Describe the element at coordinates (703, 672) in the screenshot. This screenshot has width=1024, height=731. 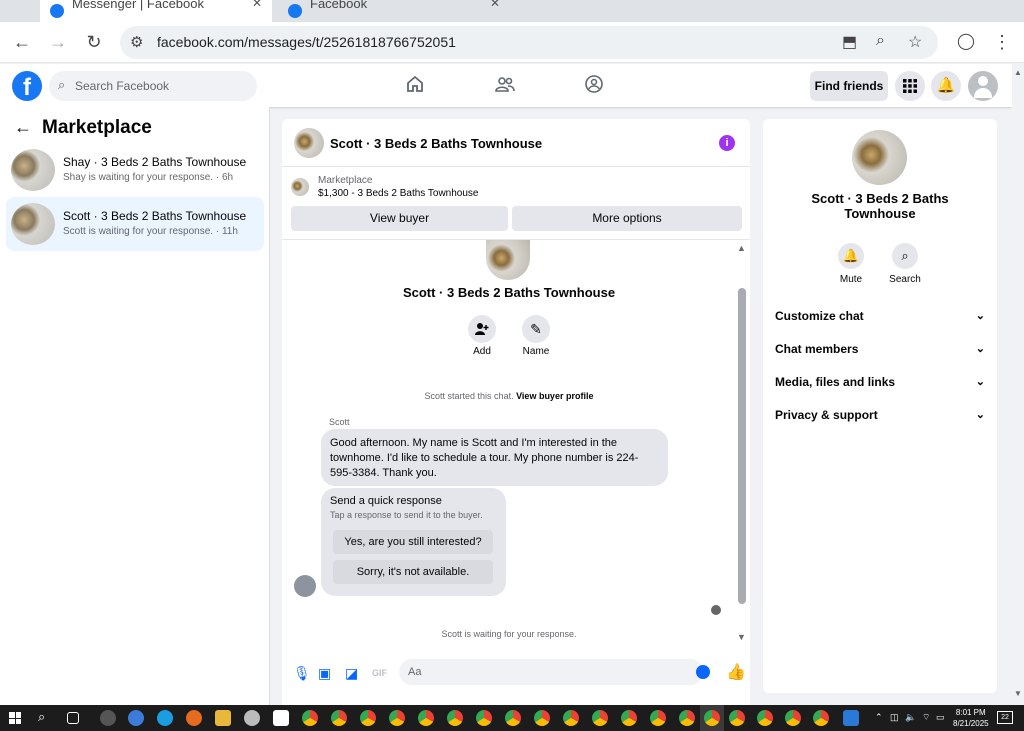
I see `emoji-icon` at that location.